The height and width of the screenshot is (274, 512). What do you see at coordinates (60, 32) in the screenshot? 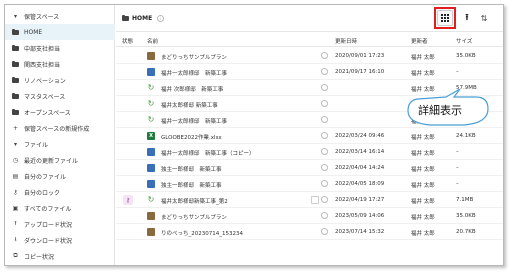
I see `sidebar-item: HOME` at bounding box center [60, 32].